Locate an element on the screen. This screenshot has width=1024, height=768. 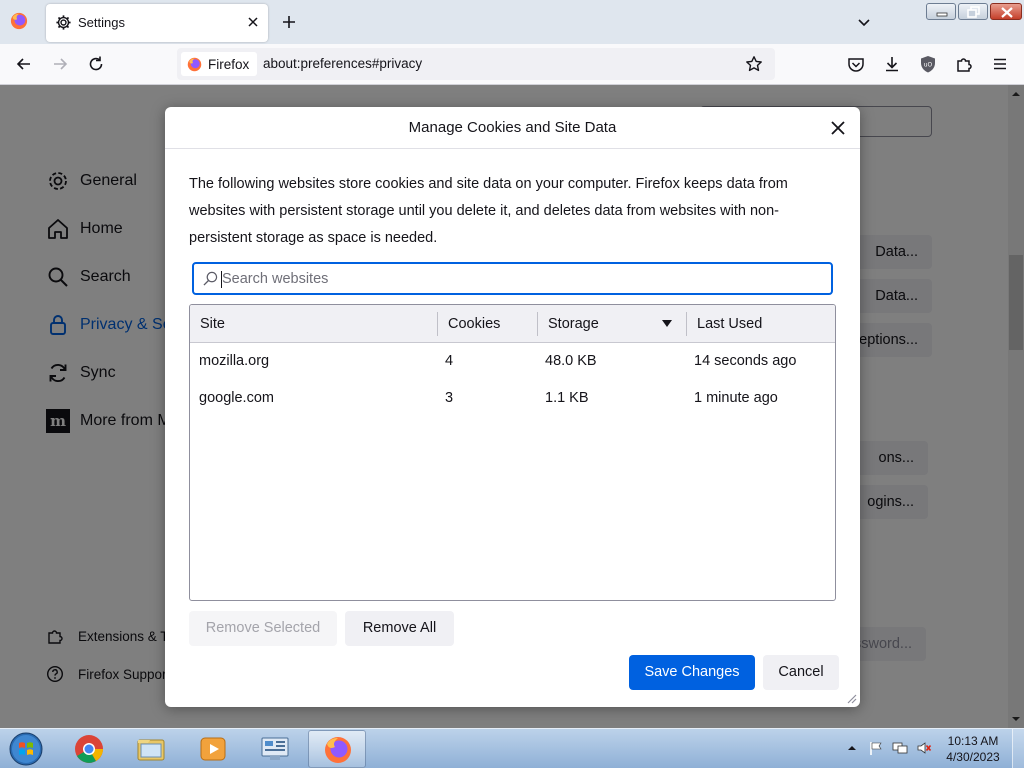
system-clock: 10:13 AM 4/30/2023 is located at coordinates (973, 749).